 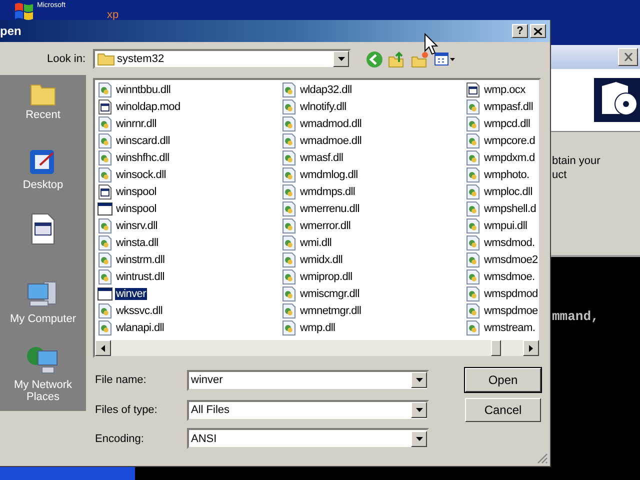 I want to click on file-item: wmdmlog.dll, so click(x=329, y=174).